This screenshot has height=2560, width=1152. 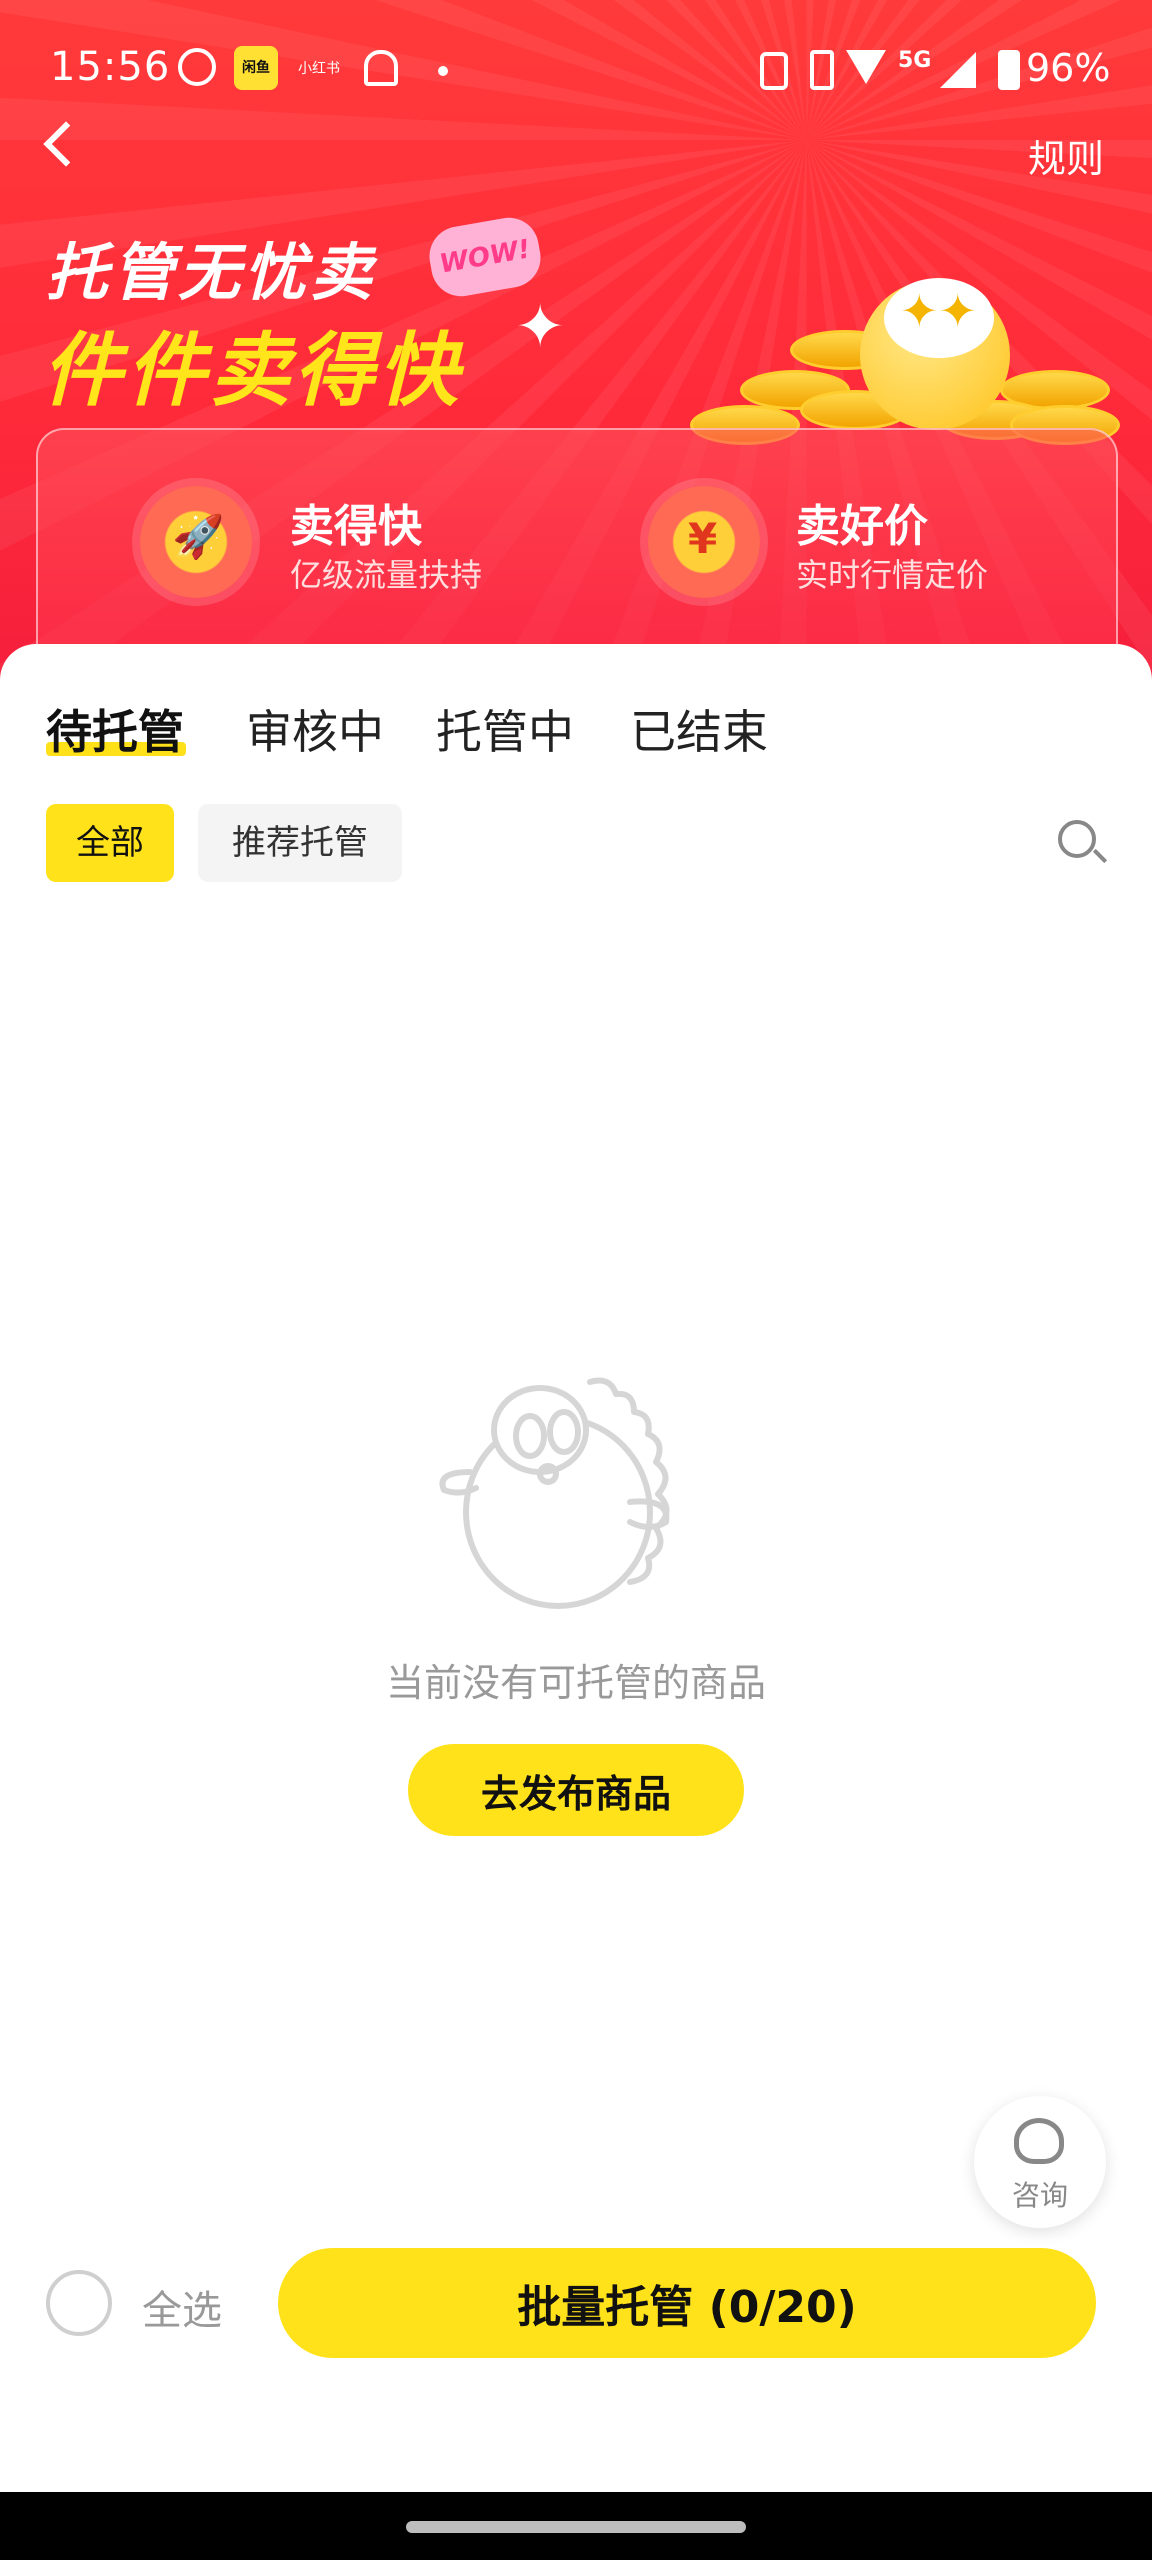 I want to click on xianyu-app-icon: 闲鱼, so click(x=256, y=68).